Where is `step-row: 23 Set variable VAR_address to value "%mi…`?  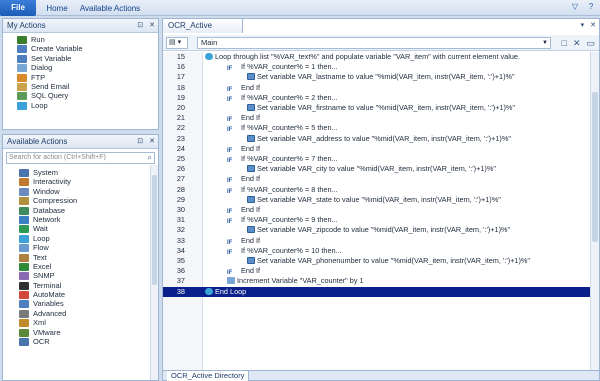
step-row: 23 Set variable VAR_address to value "%mi… is located at coordinates (376, 139).